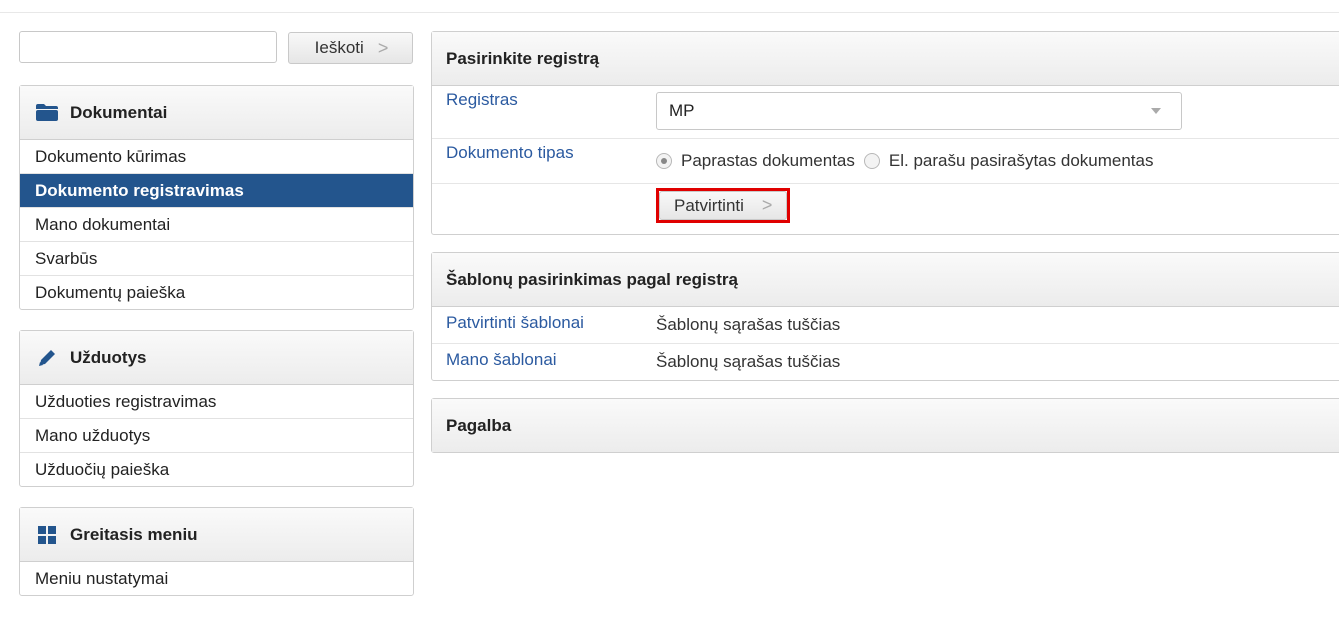  I want to click on sidebar-item-my-tasks: Mano užduotys, so click(216, 436).